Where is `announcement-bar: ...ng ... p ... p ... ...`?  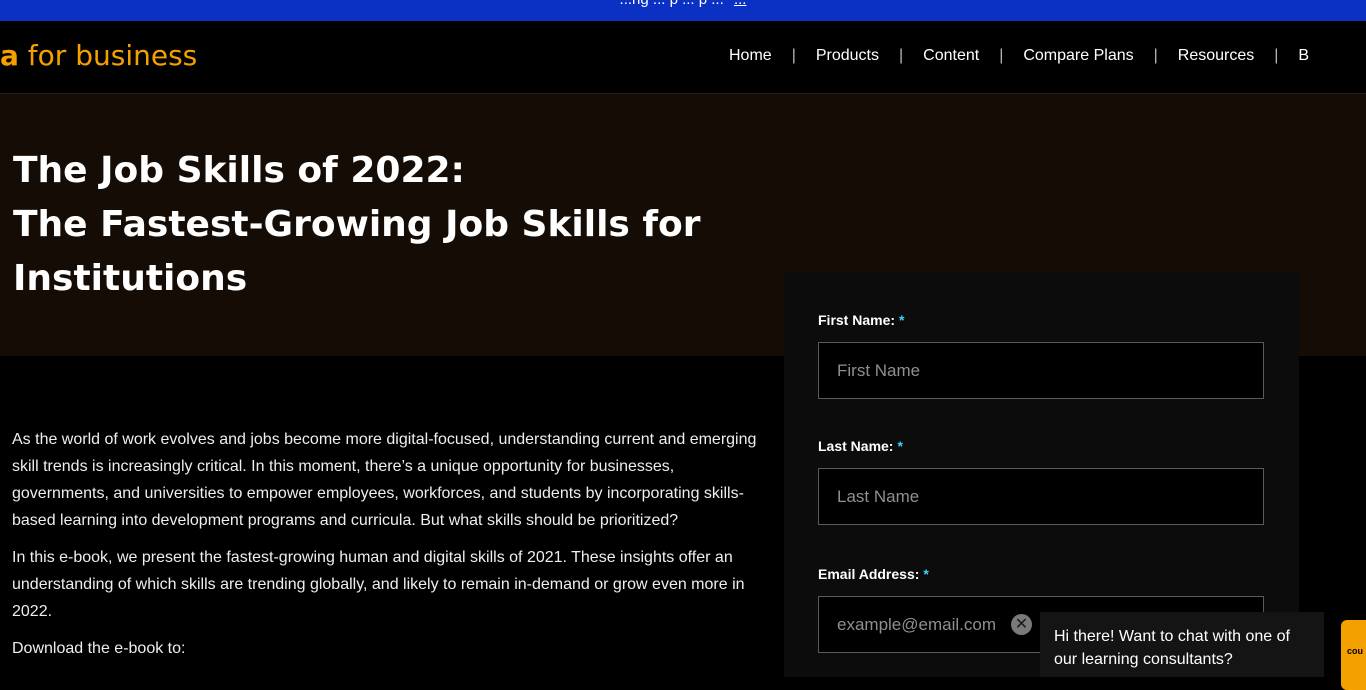
announcement-bar: ...ng ... p ... p ... ... is located at coordinates (683, 10).